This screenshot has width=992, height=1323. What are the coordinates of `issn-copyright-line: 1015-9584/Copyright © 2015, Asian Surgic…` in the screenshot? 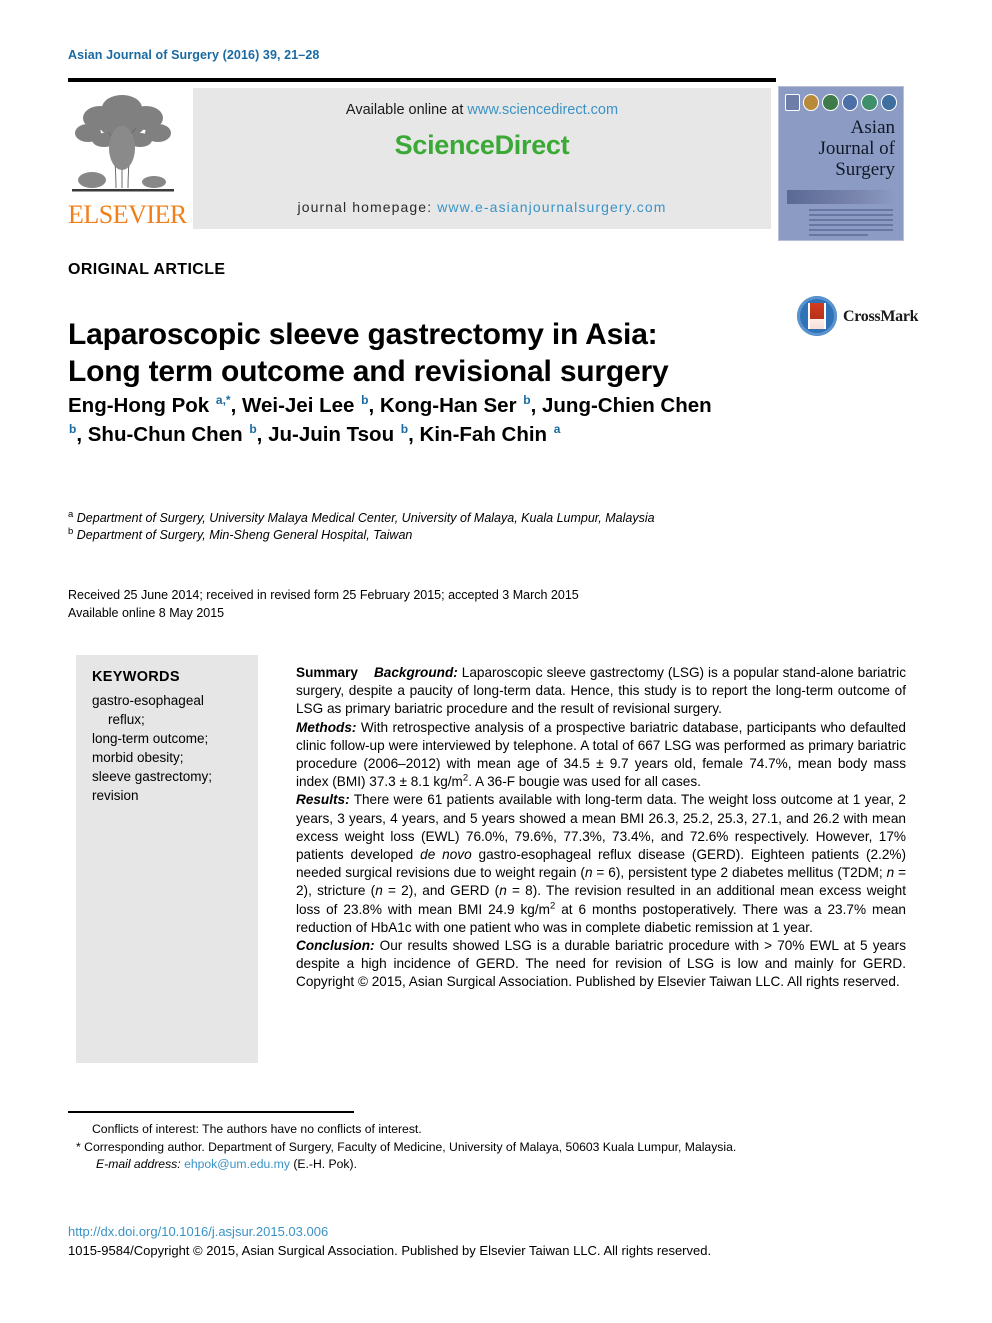 It's located at (390, 1250).